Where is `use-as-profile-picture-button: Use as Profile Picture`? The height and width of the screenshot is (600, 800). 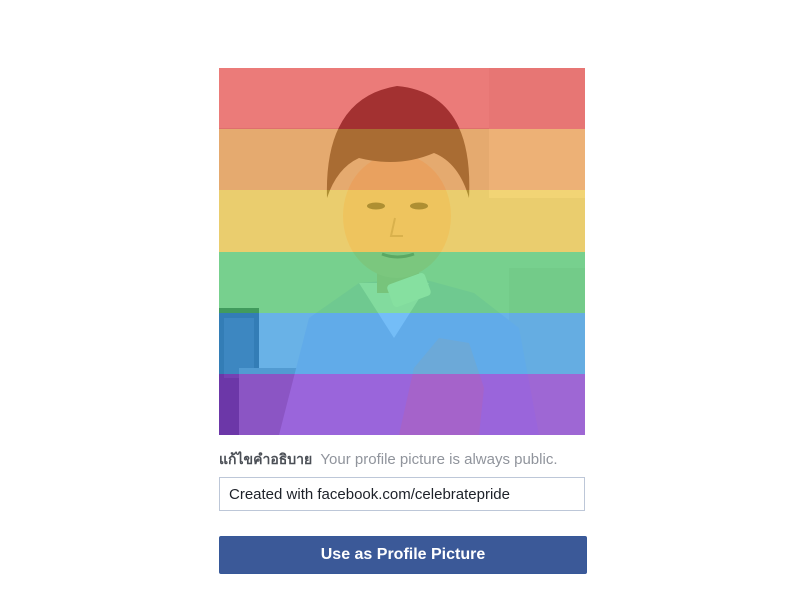
use-as-profile-picture-button: Use as Profile Picture is located at coordinates (403, 555).